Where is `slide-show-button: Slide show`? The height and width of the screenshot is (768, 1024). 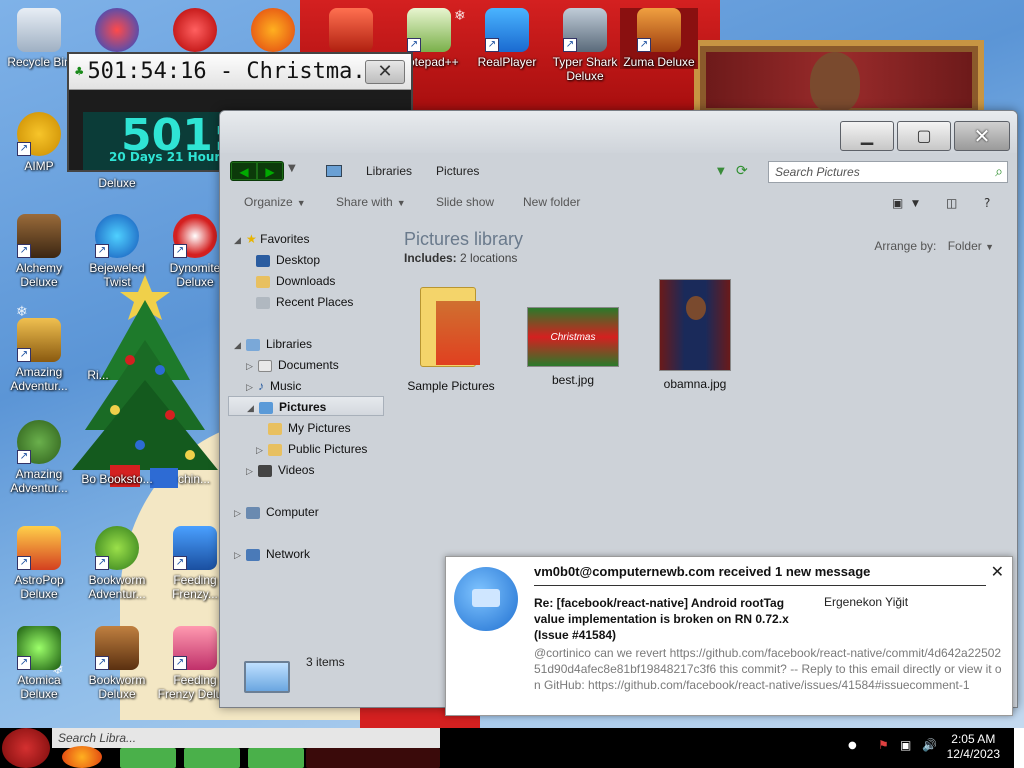
slide-show-button: Slide show is located at coordinates (465, 202).